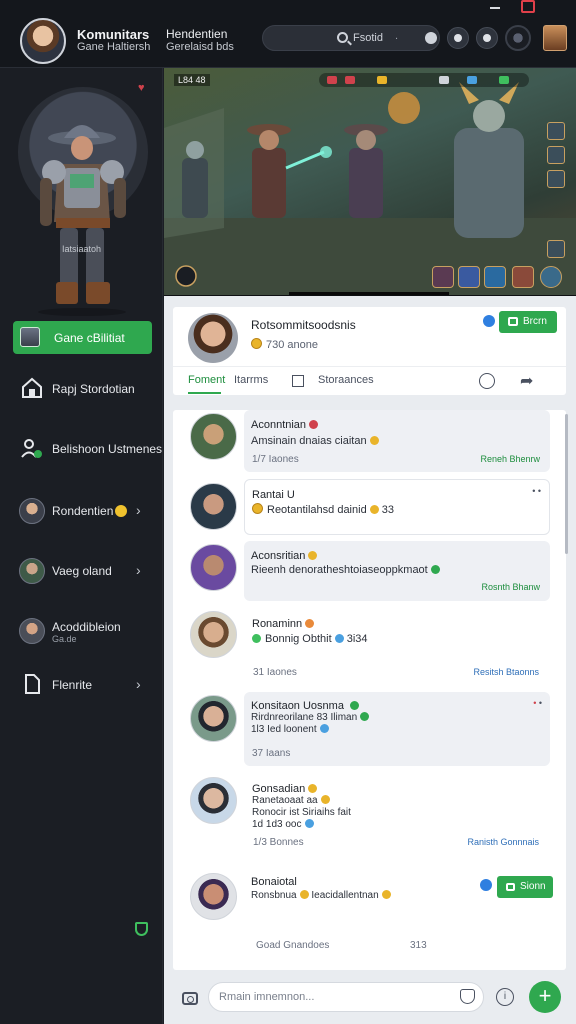 Image resolution: width=576 pixels, height=1024 pixels. Describe the element at coordinates (30, 337) in the screenshot. I see `game-thumbnail` at that location.